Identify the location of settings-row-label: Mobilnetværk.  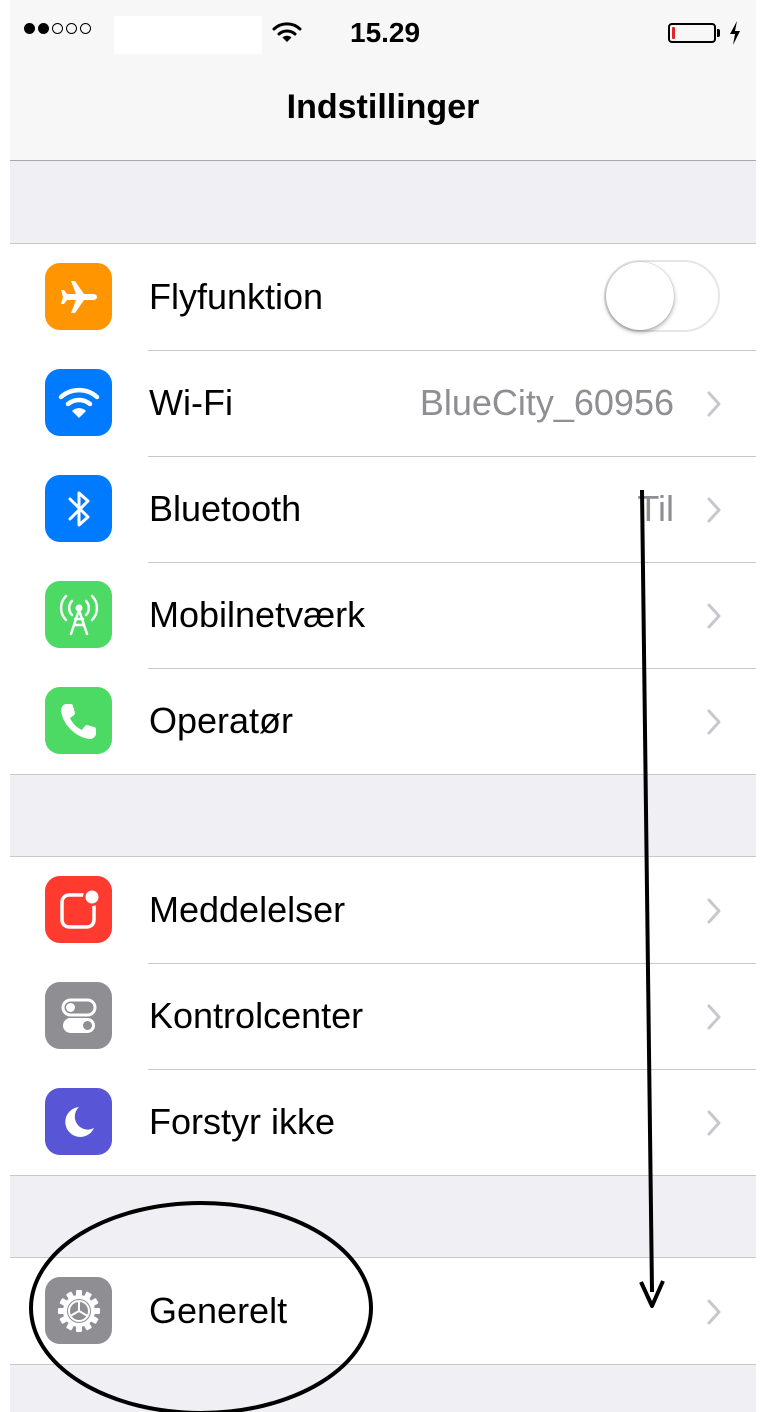
(257, 614).